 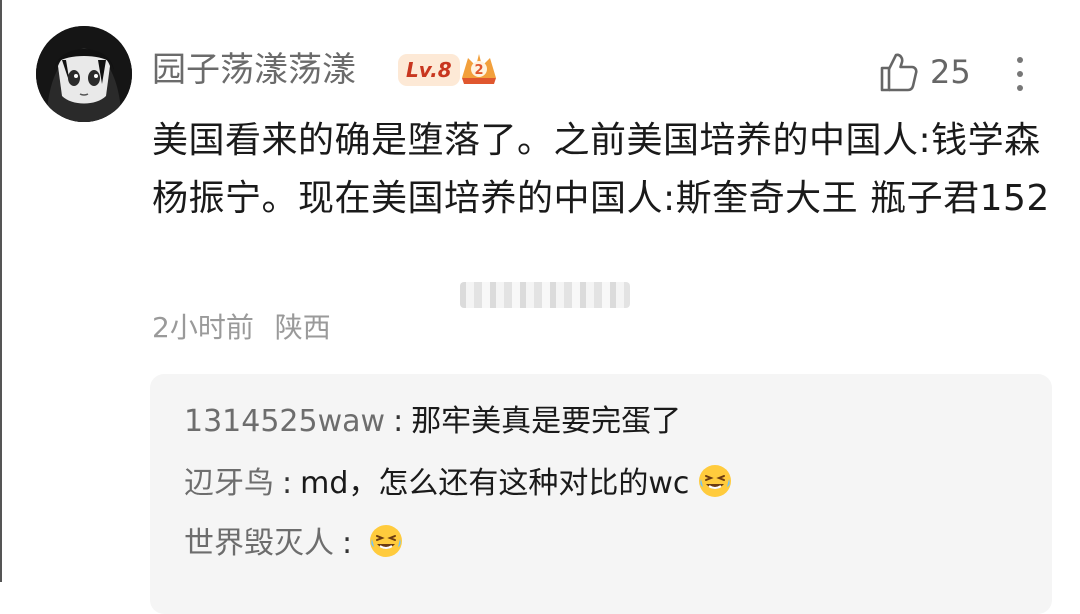 I want to click on thumbs-up-icon, so click(x=898, y=72).